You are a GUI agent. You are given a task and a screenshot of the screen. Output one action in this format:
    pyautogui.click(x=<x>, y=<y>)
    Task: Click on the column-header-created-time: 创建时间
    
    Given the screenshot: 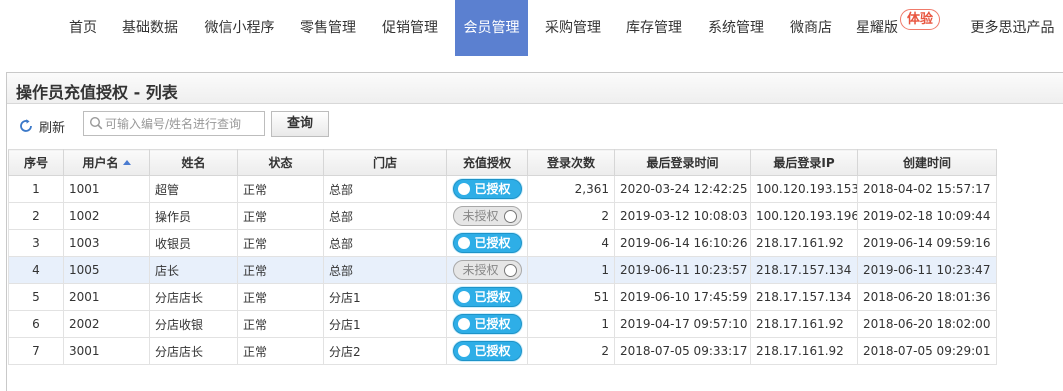 What is the action you would take?
    pyautogui.click(x=927, y=162)
    